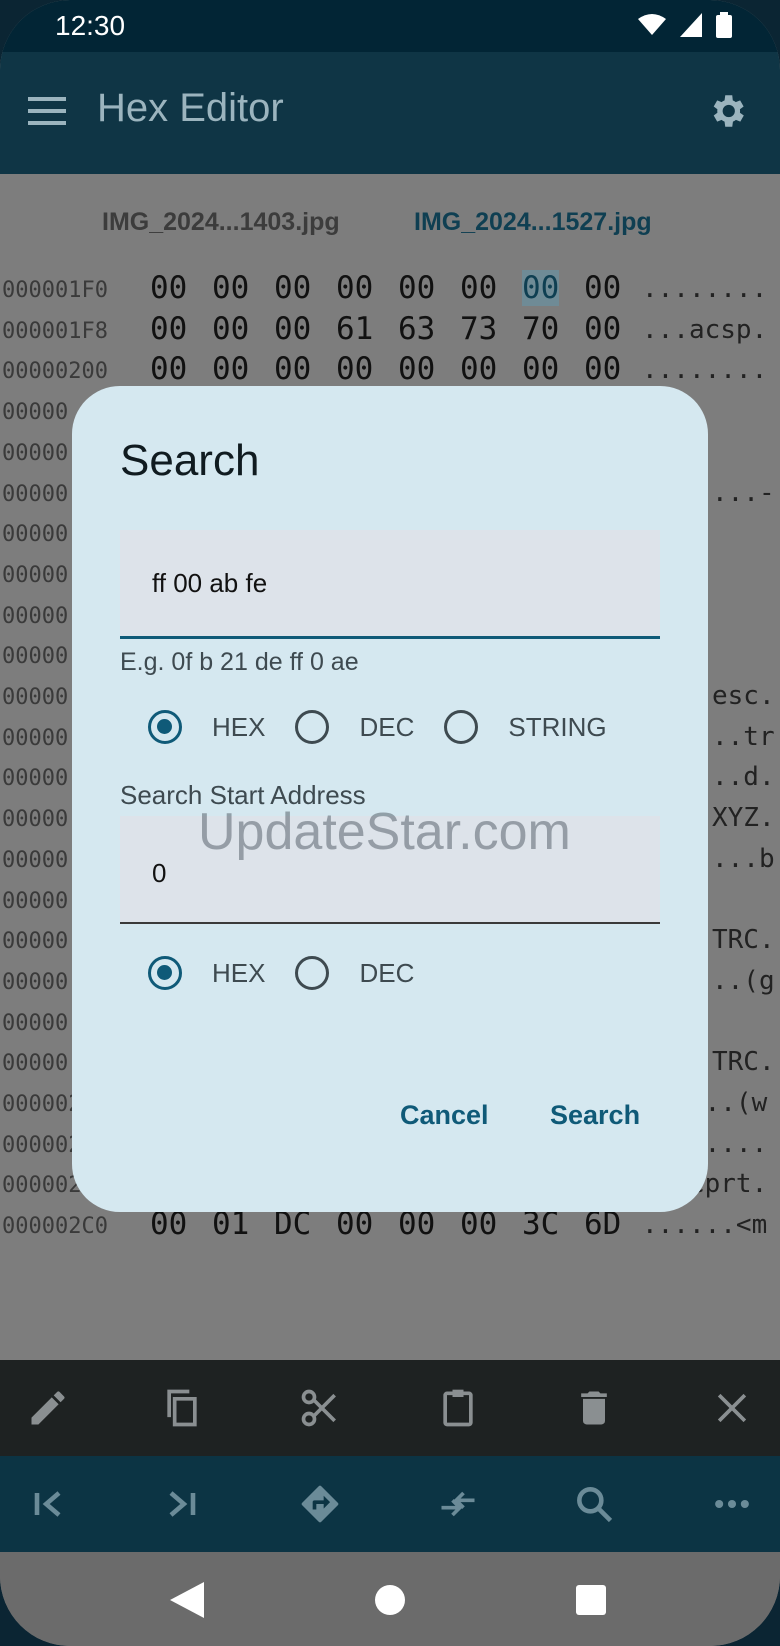  I want to click on start-address-radio-group: HEX DEC, so click(296, 973).